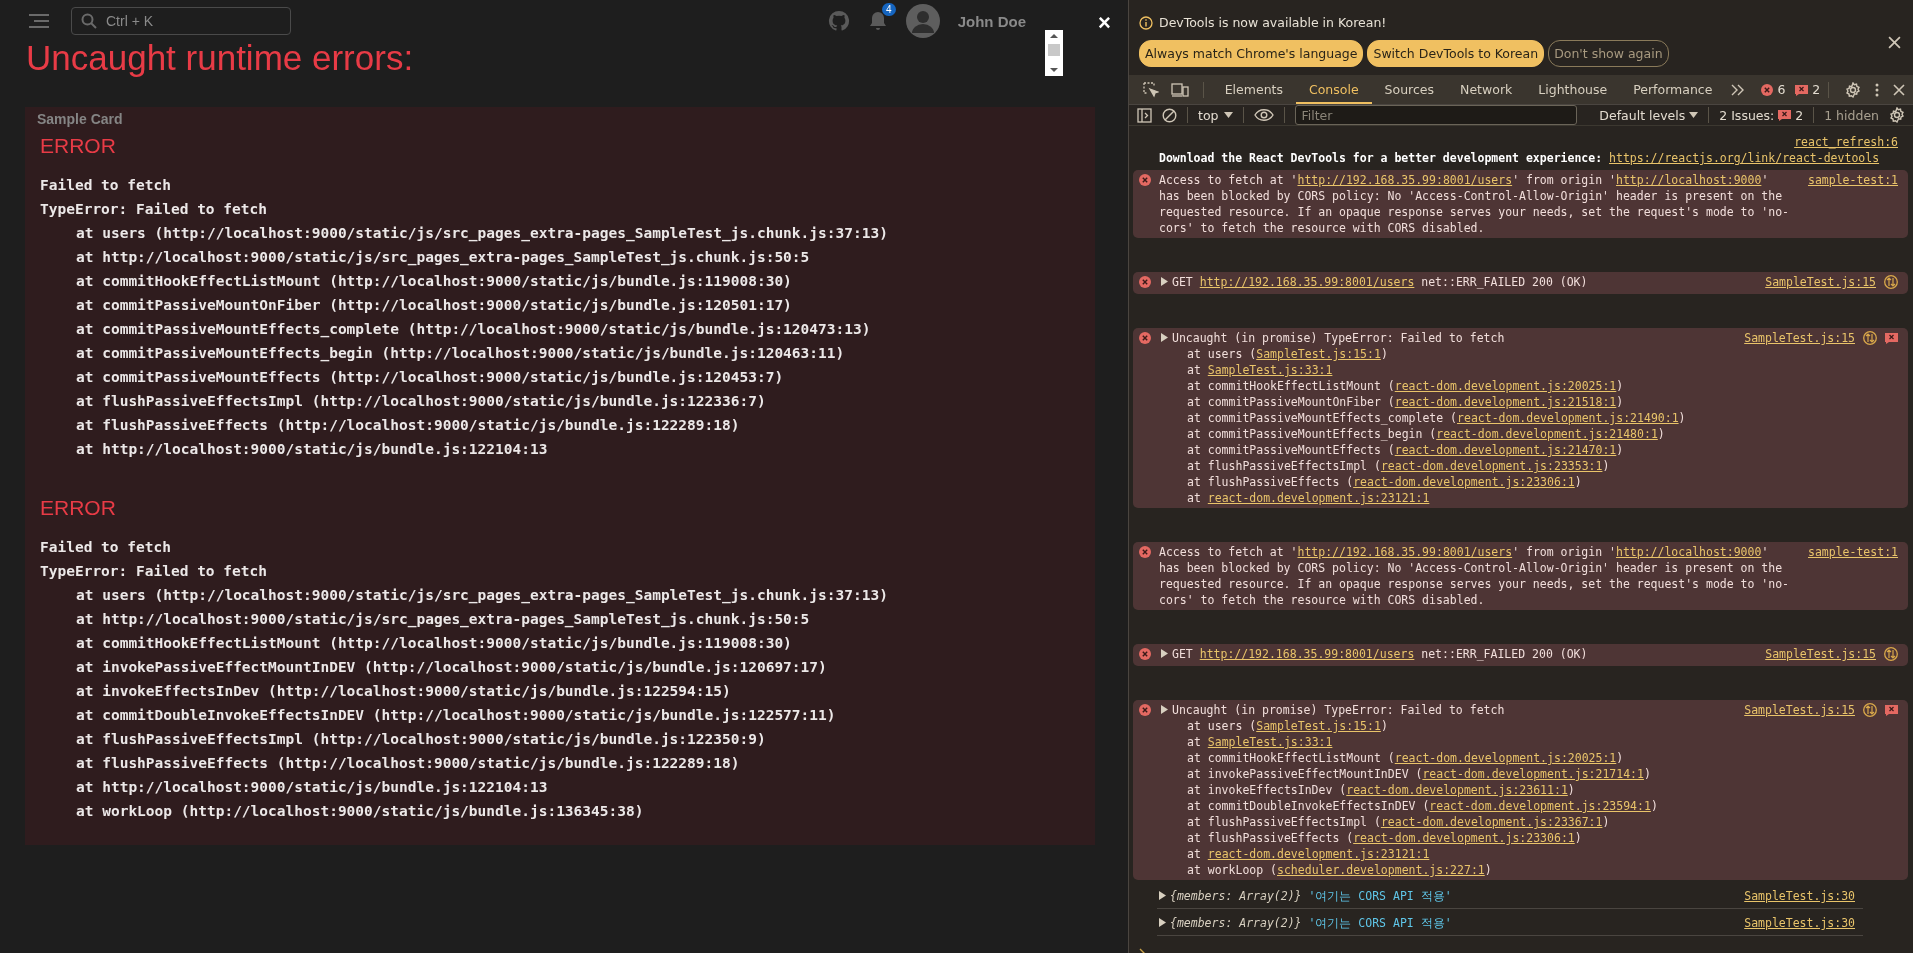 This screenshot has width=1913, height=953. What do you see at coordinates (78, 508) in the screenshot?
I see `error-heading: ERROR` at bounding box center [78, 508].